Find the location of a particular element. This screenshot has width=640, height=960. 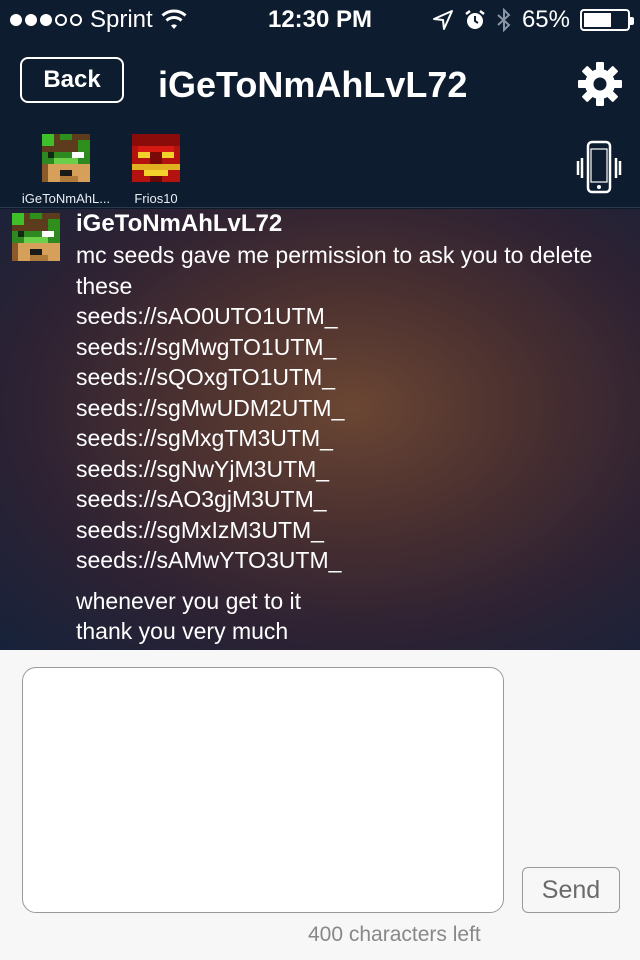

gear-icon is located at coordinates (600, 84).